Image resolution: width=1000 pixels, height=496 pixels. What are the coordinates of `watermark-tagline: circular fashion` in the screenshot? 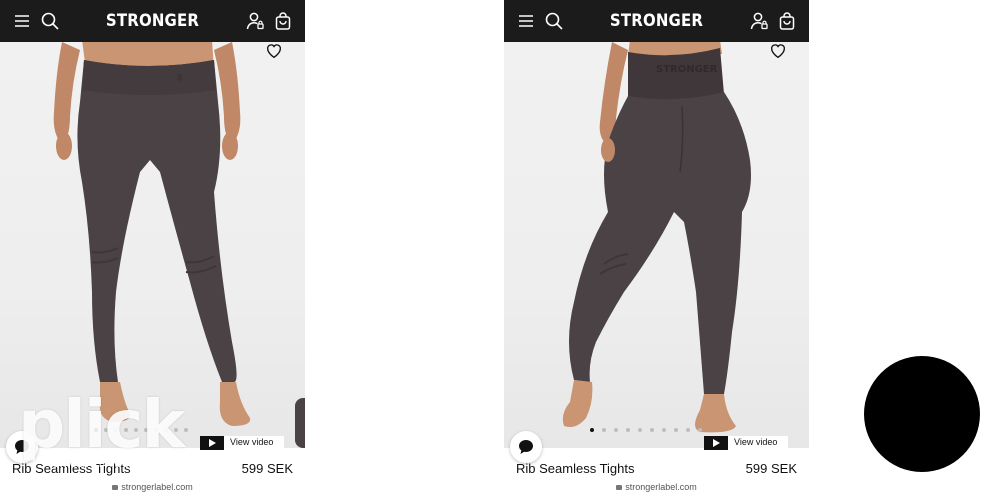 It's located at (106, 463).